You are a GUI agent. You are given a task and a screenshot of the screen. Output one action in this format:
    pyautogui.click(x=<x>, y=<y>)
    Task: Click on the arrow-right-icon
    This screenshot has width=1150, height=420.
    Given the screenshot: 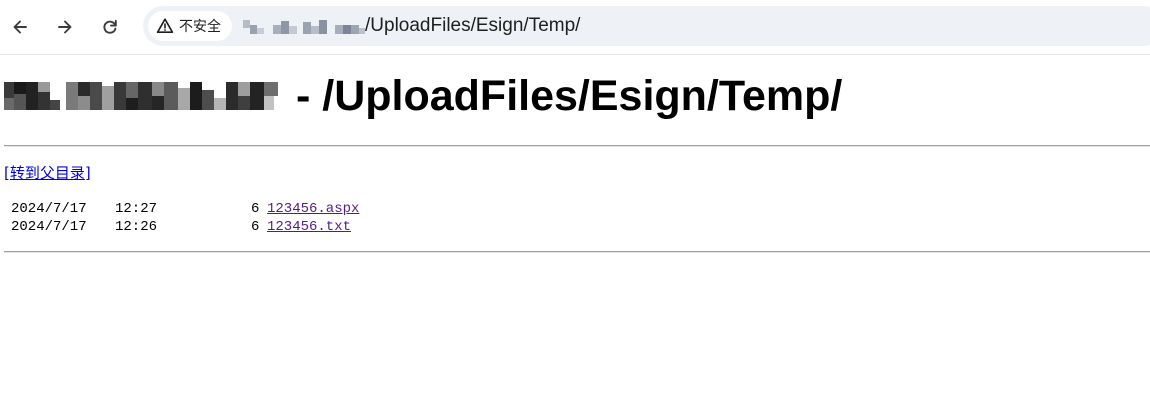 What is the action you would take?
    pyautogui.click(x=65, y=27)
    